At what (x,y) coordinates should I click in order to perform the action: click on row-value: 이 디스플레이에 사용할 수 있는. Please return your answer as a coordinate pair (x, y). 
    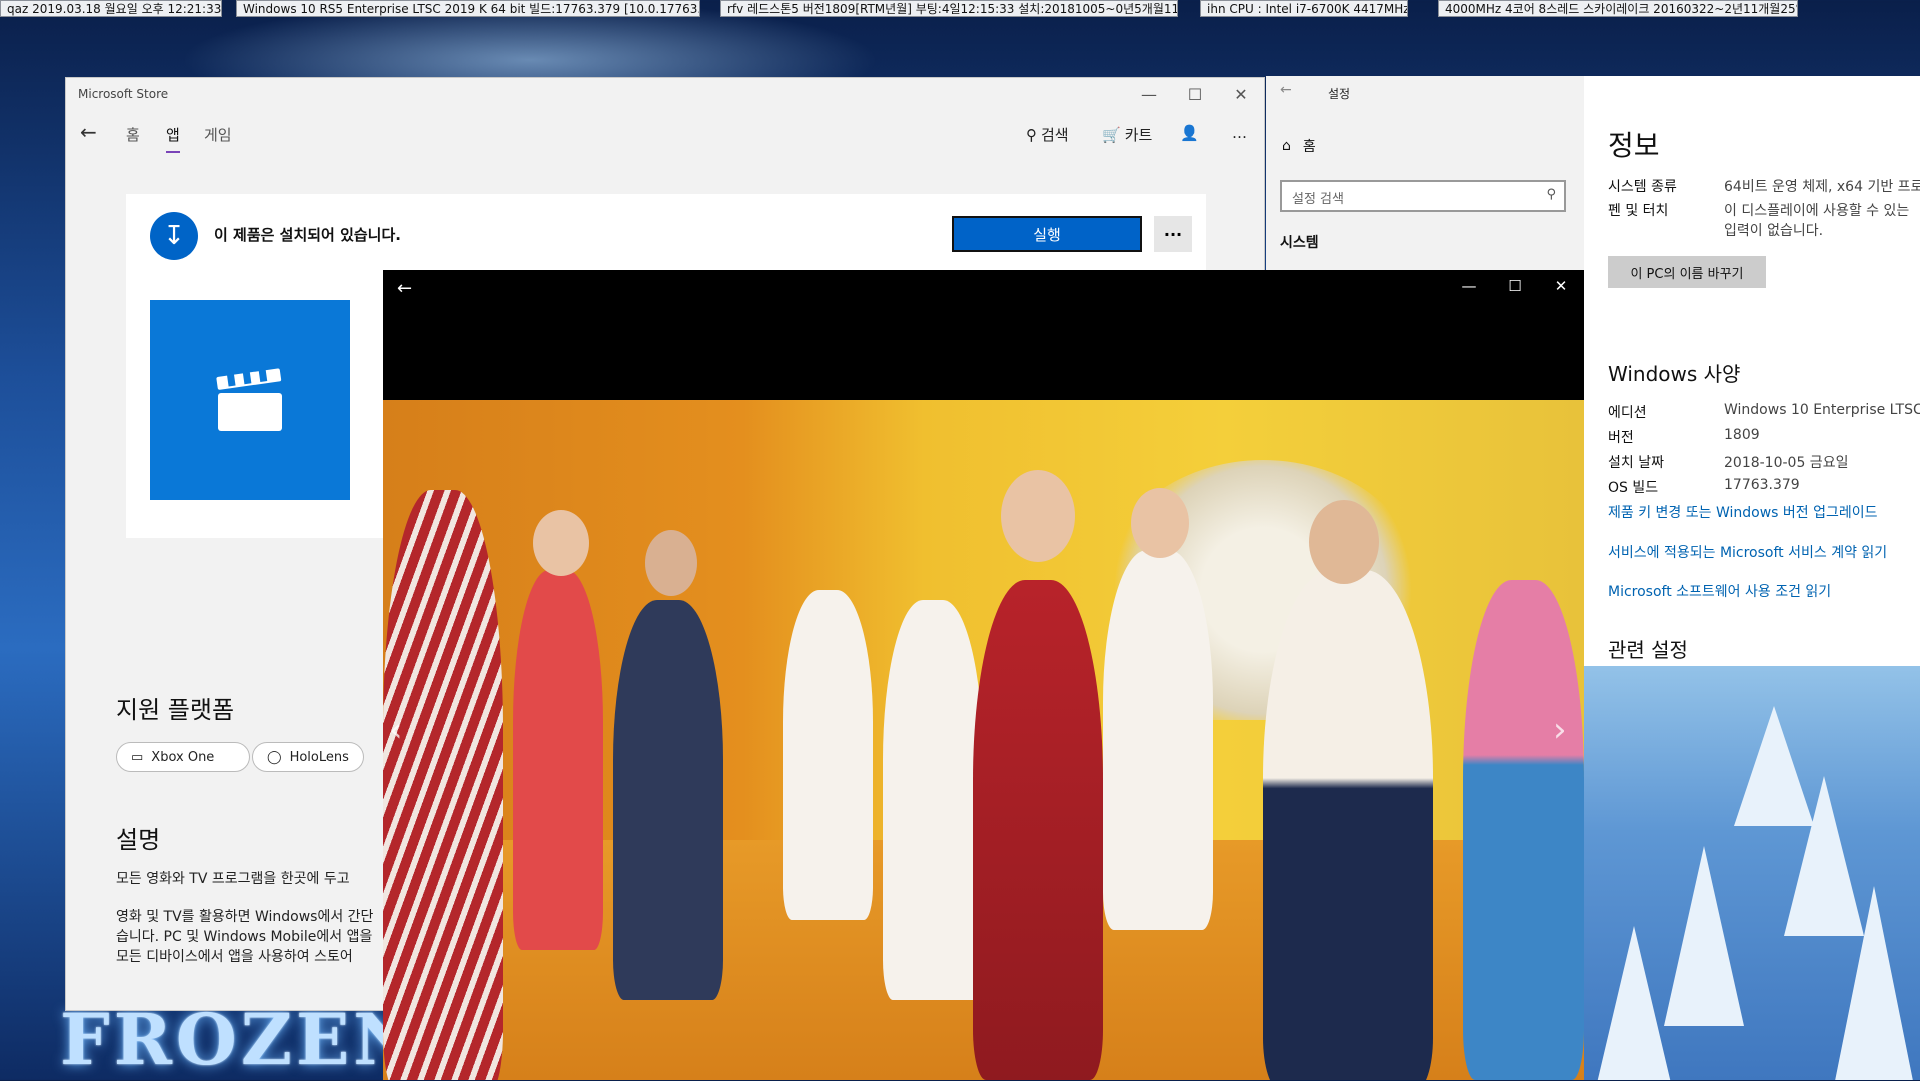
    Looking at the image, I should click on (1817, 211).